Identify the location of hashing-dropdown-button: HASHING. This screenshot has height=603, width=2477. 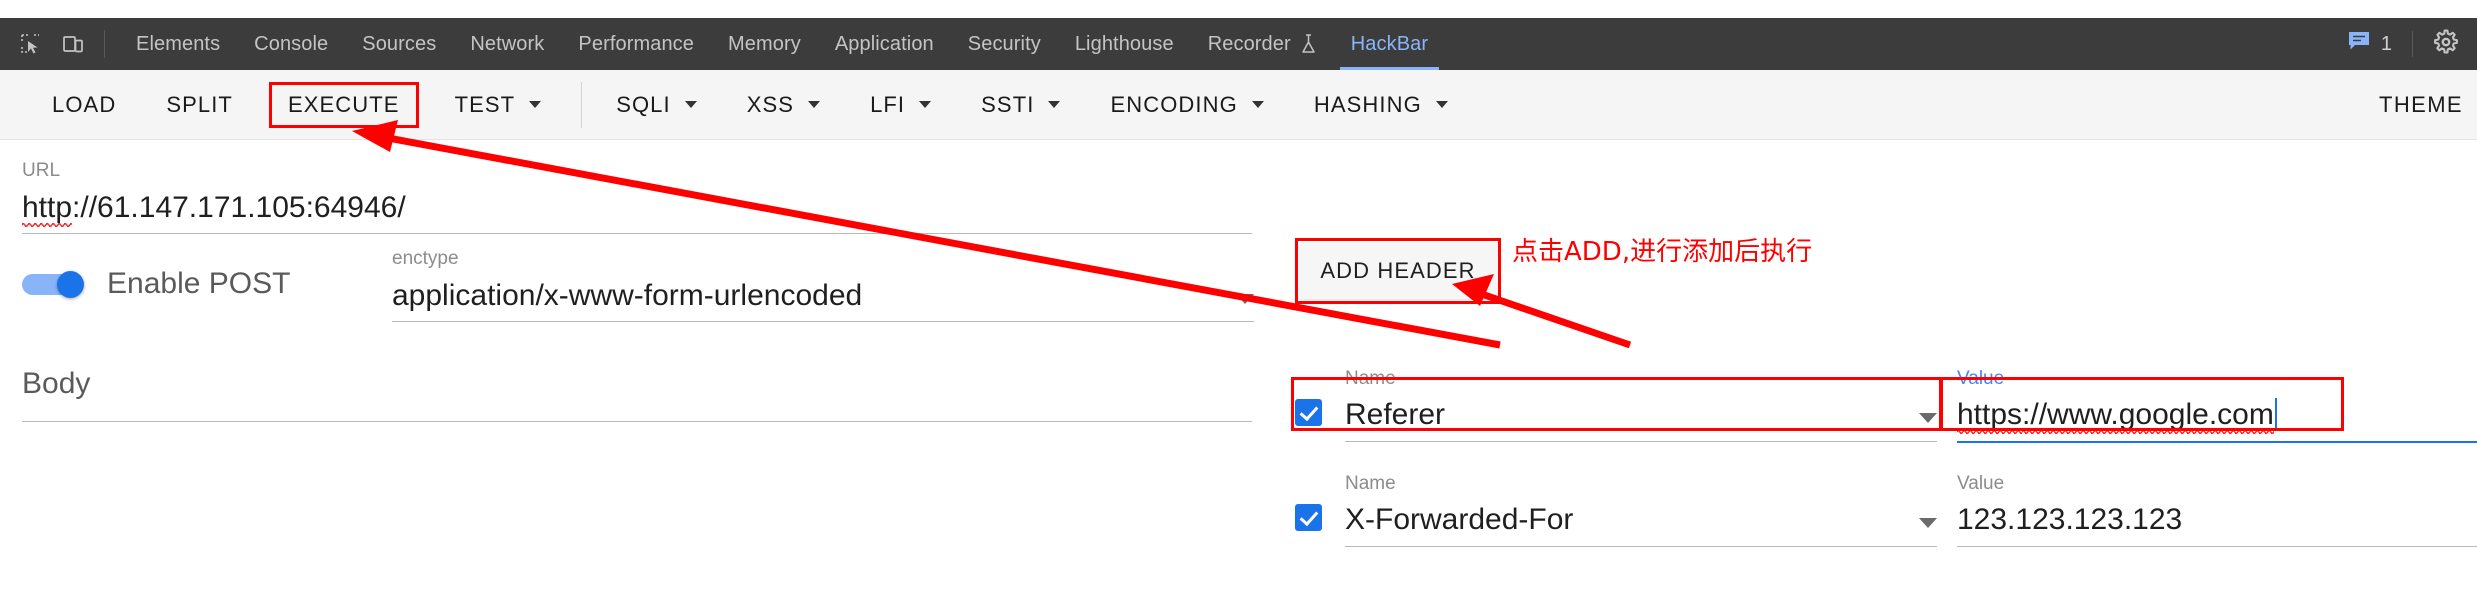
(1381, 105).